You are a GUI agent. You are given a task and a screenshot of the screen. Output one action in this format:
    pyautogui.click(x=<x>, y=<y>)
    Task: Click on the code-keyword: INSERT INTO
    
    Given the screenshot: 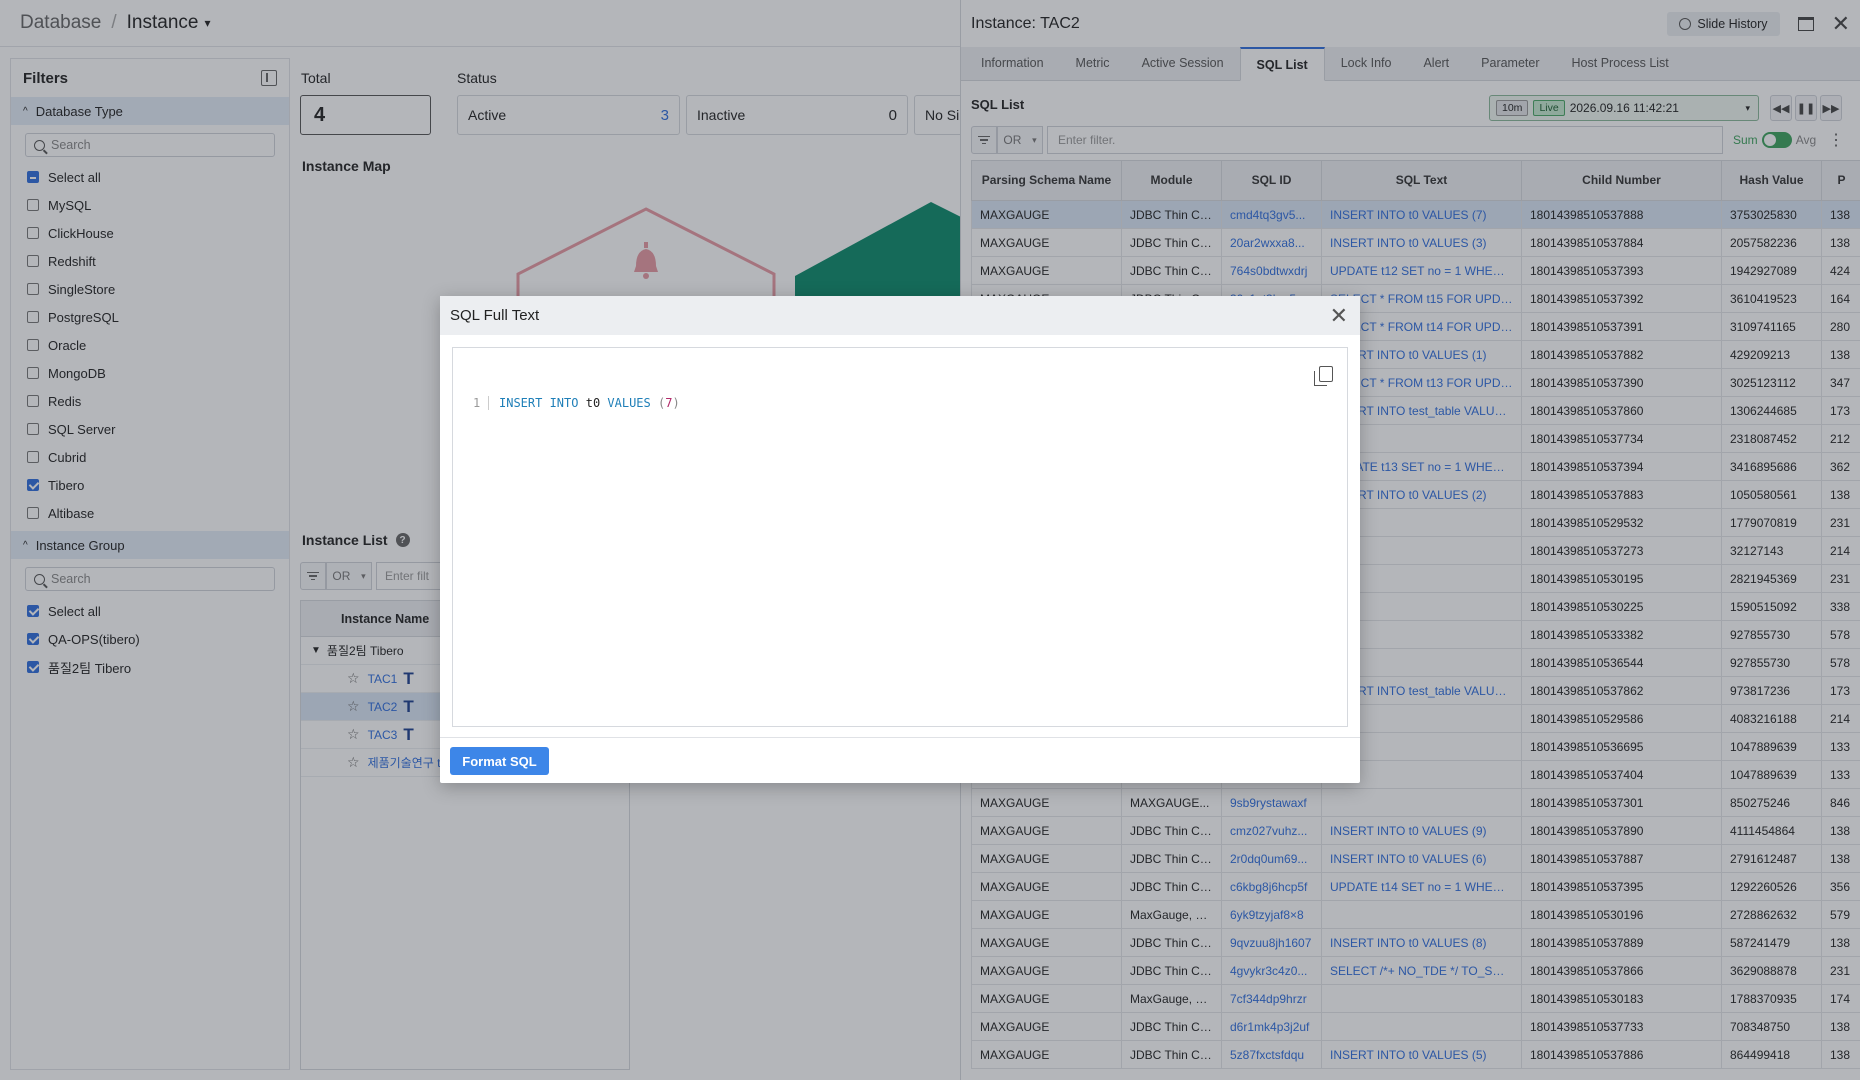 What is the action you would take?
    pyautogui.click(x=539, y=403)
    